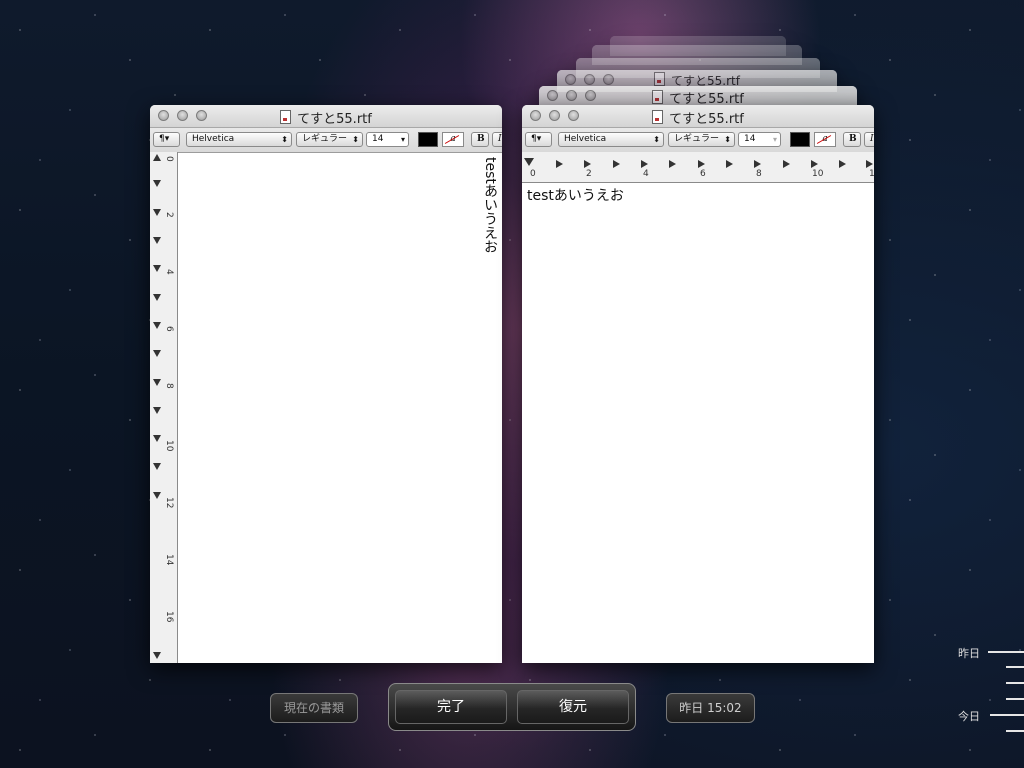 This screenshot has height=768, width=1024. What do you see at coordinates (164, 407) in the screenshot?
I see `vertical-ruler: 0 2 4 6 8 10 12 14 16` at bounding box center [164, 407].